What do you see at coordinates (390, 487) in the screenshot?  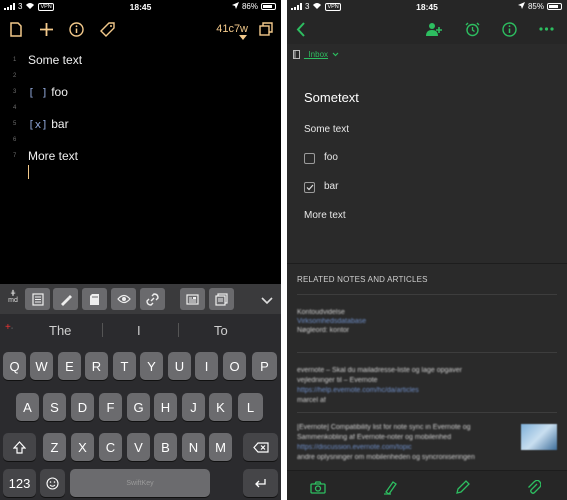 I see `handwriting-pen-icon` at bounding box center [390, 487].